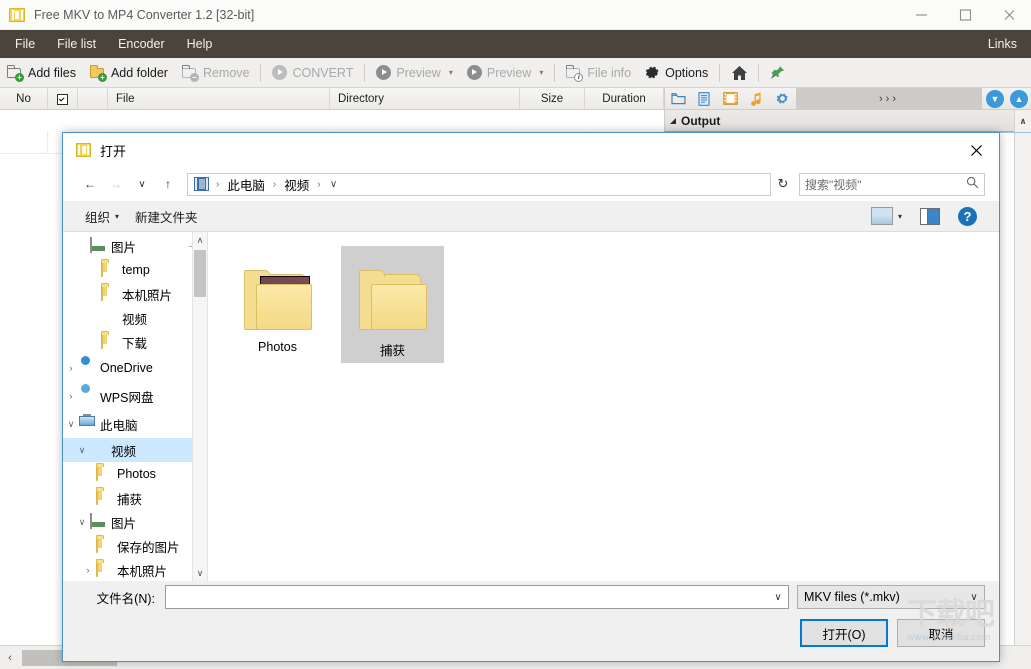 The height and width of the screenshot is (669, 1031). I want to click on tree-item-photos: Photos, so click(135, 474).